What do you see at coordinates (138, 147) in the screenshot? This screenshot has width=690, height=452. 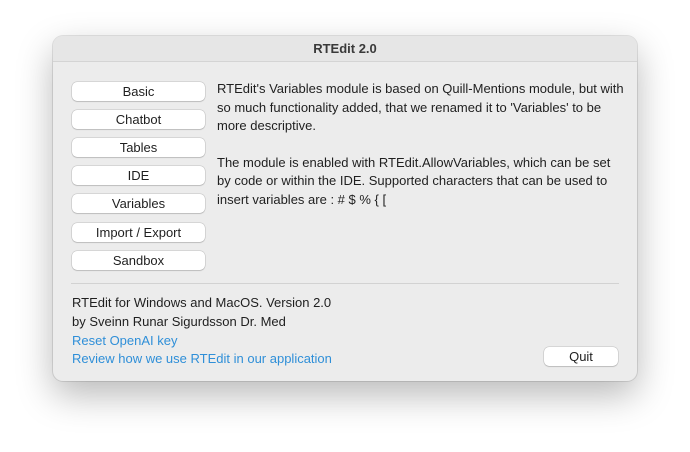 I see `nav-button-tables: Tables` at bounding box center [138, 147].